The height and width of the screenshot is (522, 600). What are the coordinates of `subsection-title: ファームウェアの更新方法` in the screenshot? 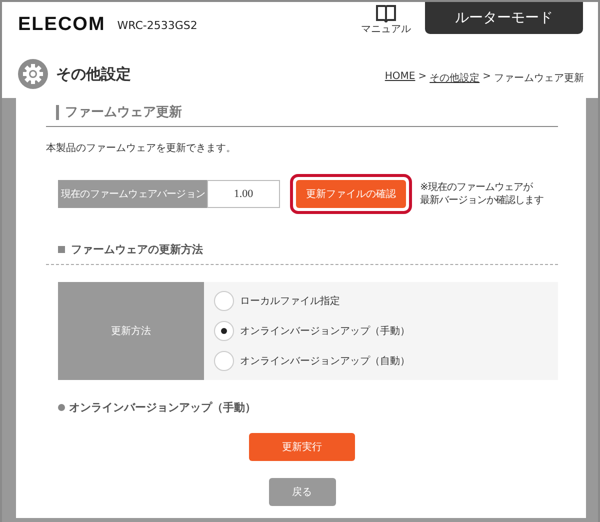 It's located at (137, 249).